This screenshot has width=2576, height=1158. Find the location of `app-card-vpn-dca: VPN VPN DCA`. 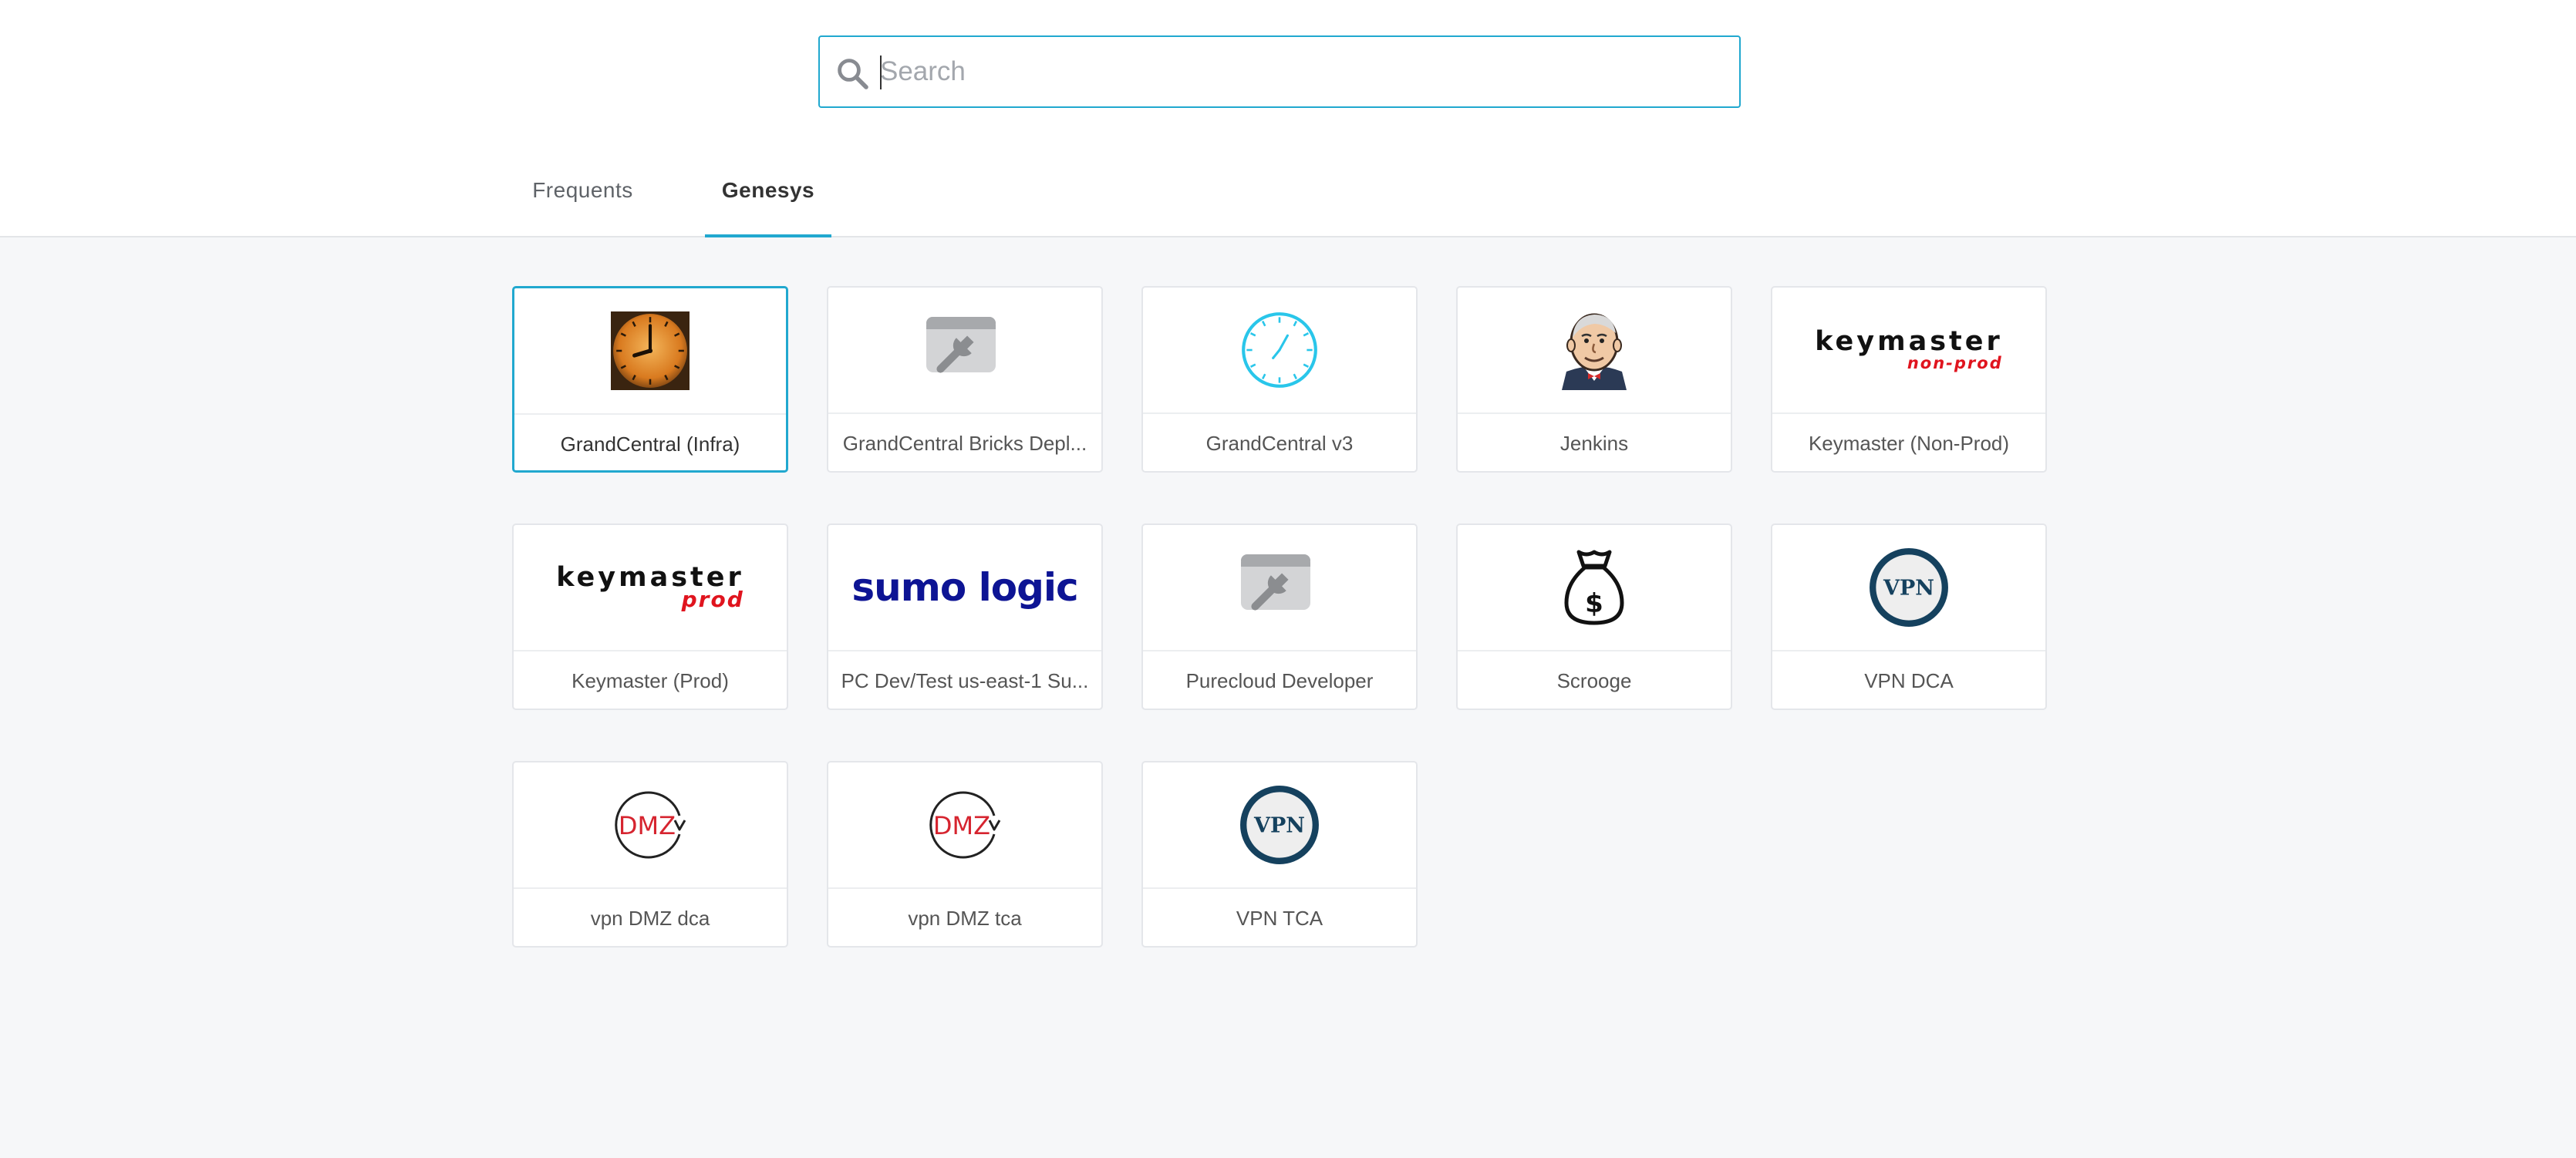

app-card-vpn-dca: VPN VPN DCA is located at coordinates (1909, 616).